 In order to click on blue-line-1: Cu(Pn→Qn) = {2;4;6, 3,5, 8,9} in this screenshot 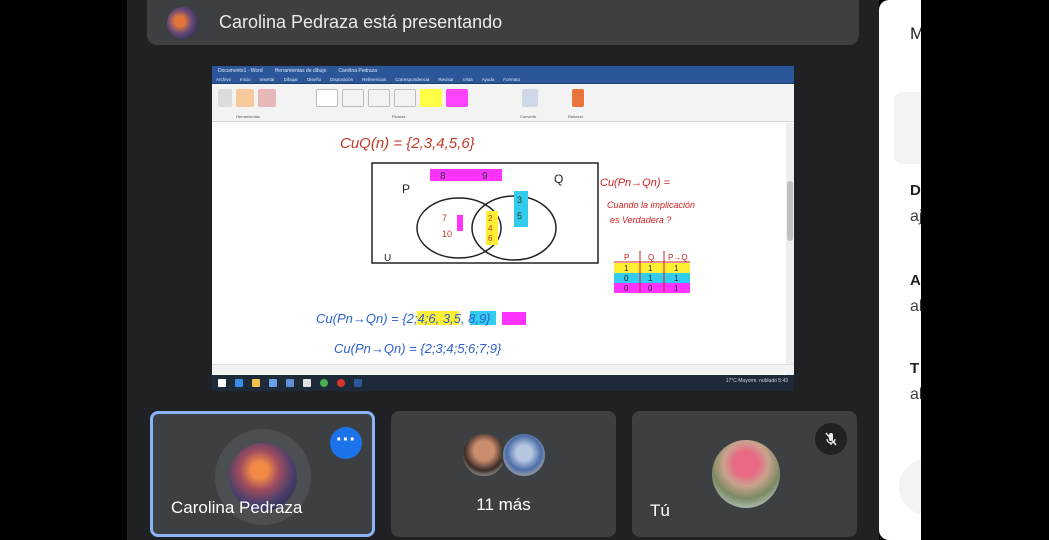, I will do `click(403, 318)`.